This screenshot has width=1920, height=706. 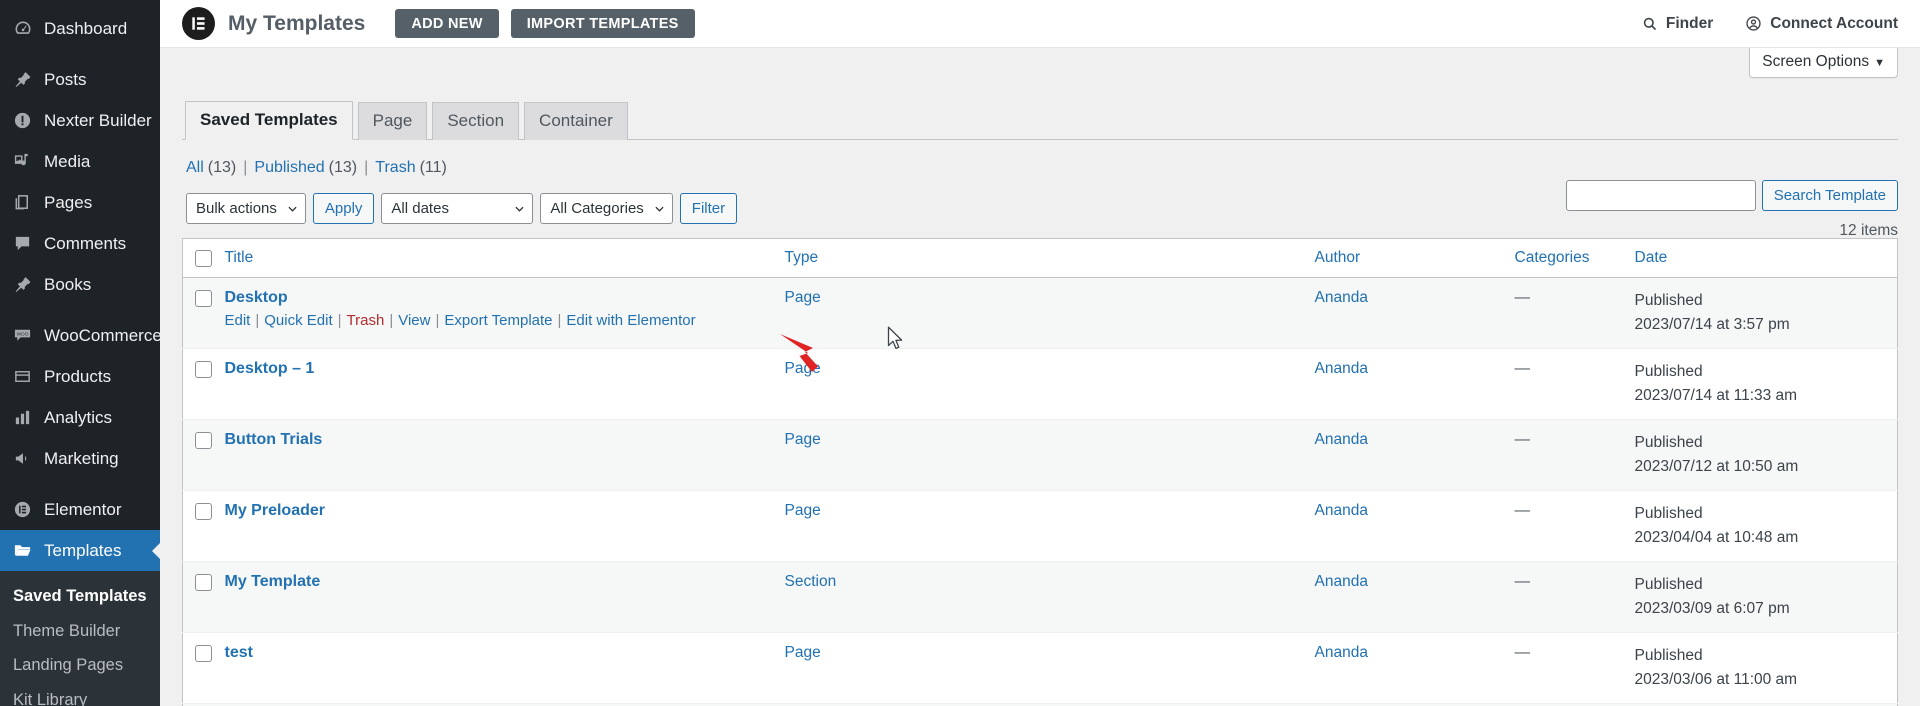 I want to click on submenu-item-saved-templates: Saved Templates, so click(x=80, y=596).